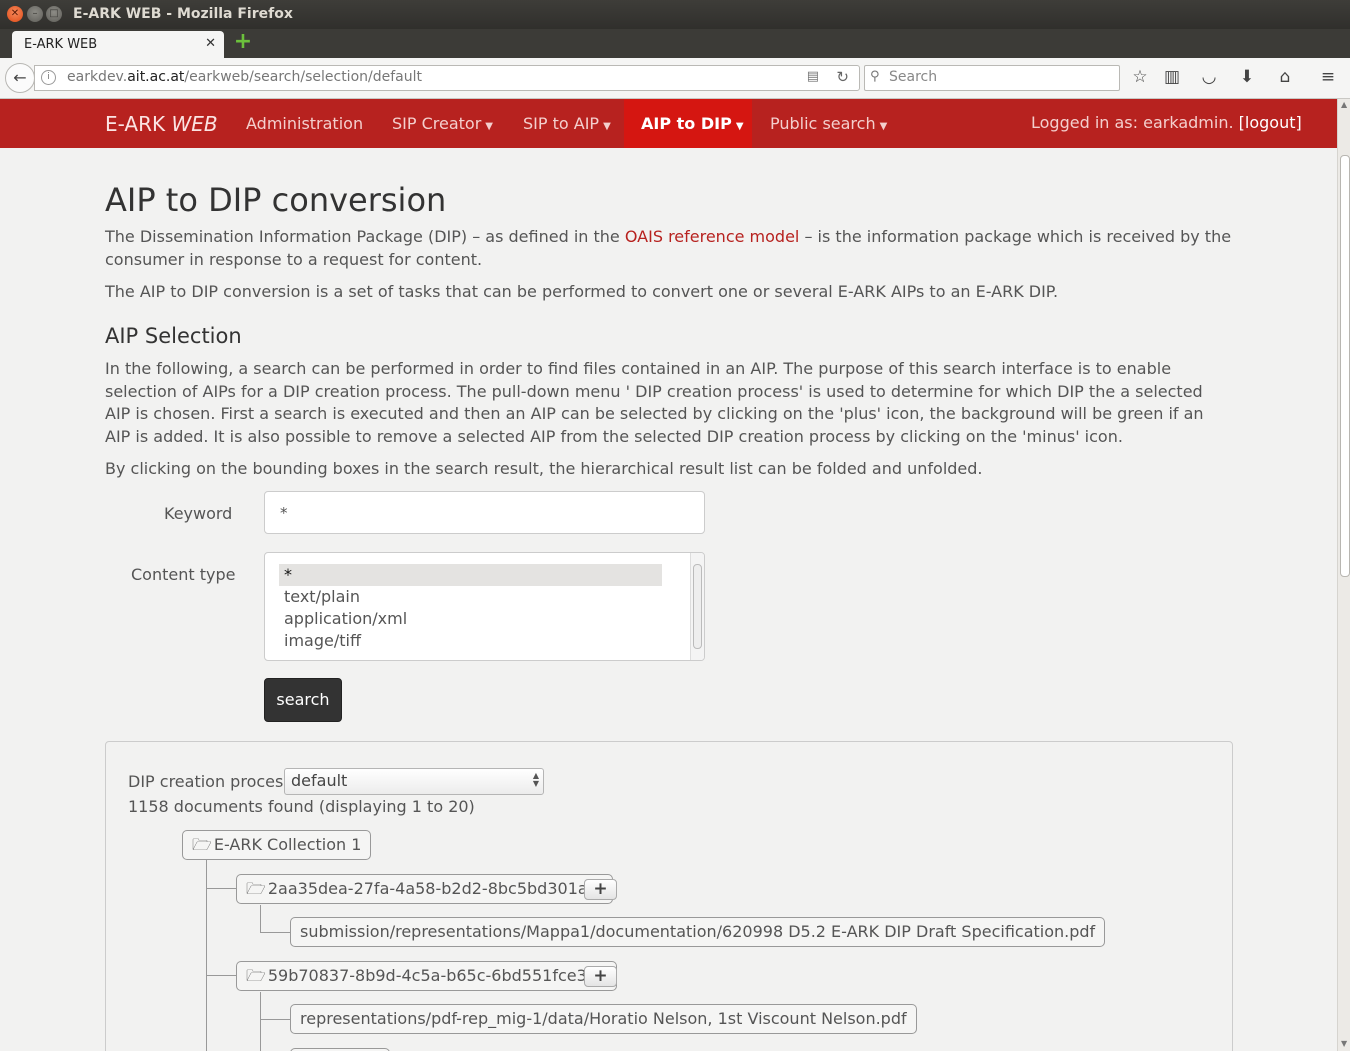 The image size is (1350, 1051). Describe the element at coordinates (1344, 1043) in the screenshot. I see `scroll-down-icon: ▼` at that location.